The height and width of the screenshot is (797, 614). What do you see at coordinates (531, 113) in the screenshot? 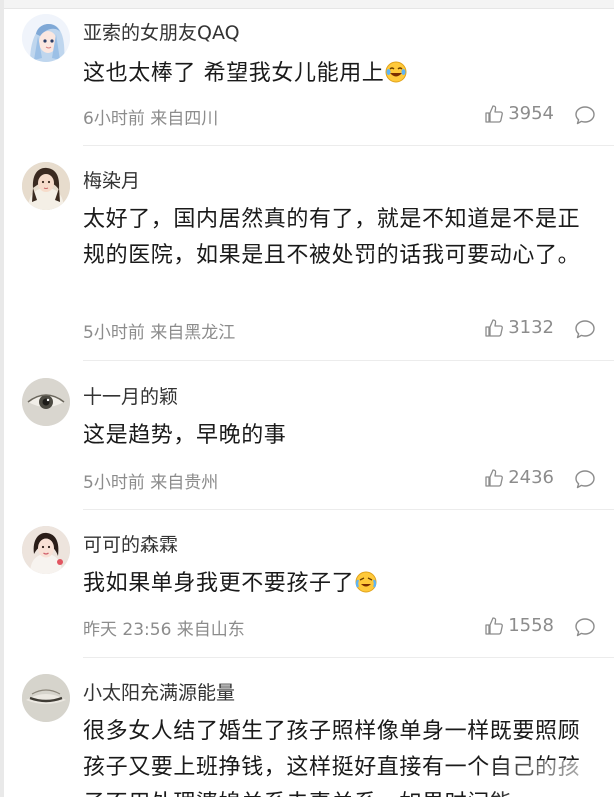
I see `like-count: 3954` at bounding box center [531, 113].